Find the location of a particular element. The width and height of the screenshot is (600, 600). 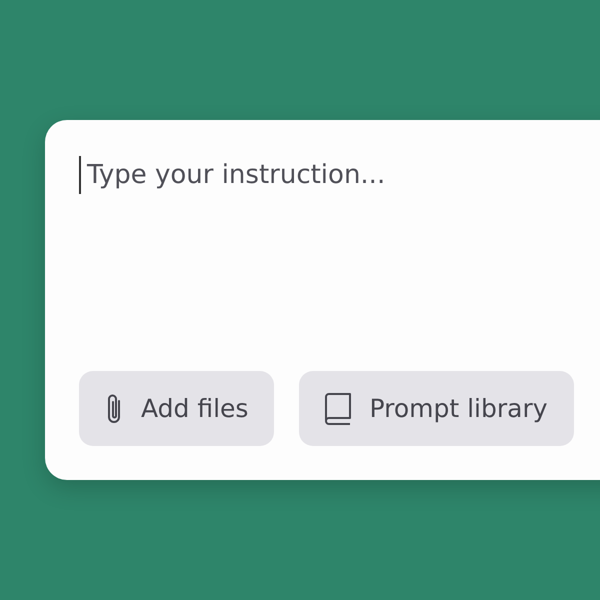

text-caret is located at coordinates (80, 175).